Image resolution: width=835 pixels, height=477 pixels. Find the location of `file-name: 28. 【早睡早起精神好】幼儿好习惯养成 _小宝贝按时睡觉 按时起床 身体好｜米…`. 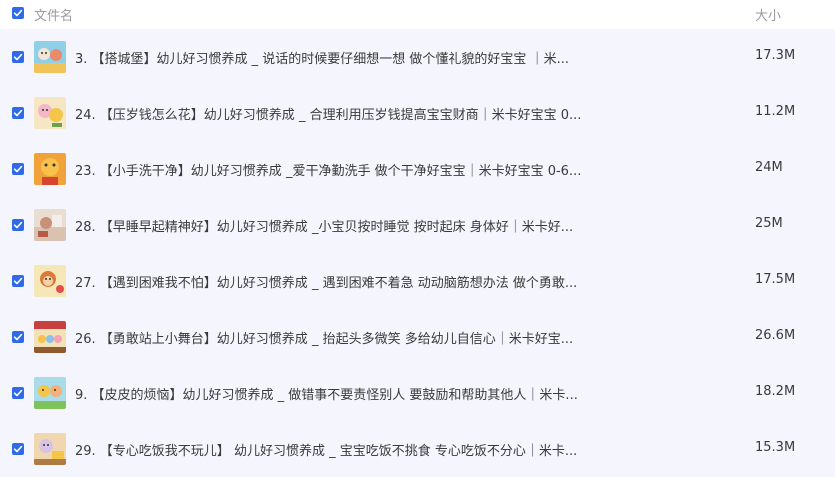

file-name: 28. 【早睡早起精神好】幼儿好习惯养成 _小宝贝按时睡觉 按时起床 身体好｜米… is located at coordinates (324, 225).